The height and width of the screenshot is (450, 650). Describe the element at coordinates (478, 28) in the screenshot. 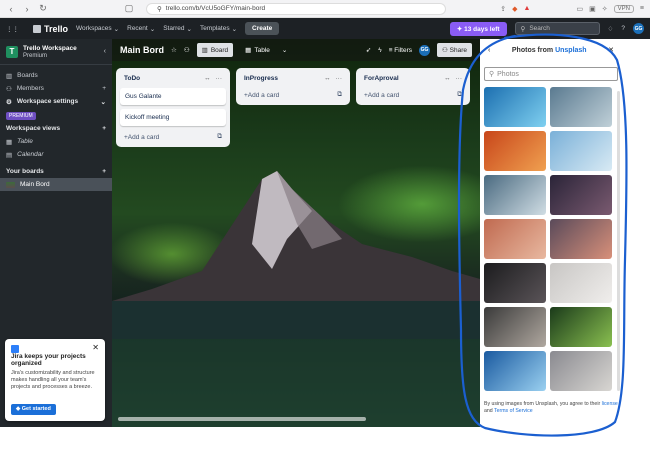

I see `trial-badge: ✦ 13 days left` at that location.